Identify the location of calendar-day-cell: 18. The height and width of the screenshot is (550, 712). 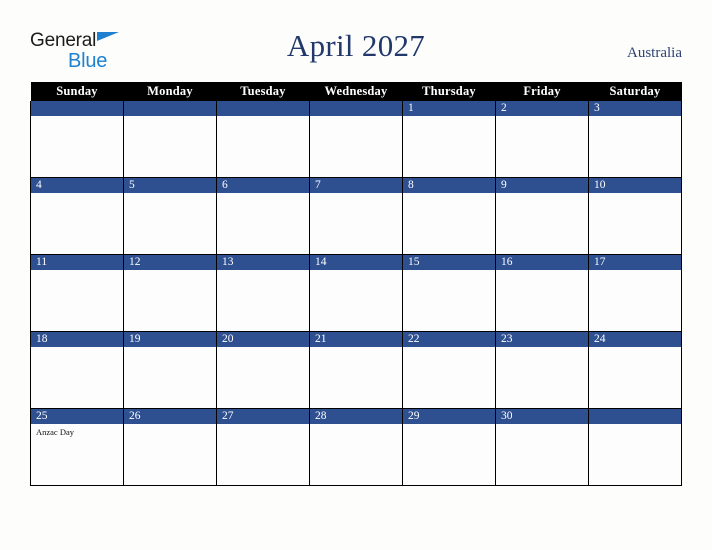
(77, 370).